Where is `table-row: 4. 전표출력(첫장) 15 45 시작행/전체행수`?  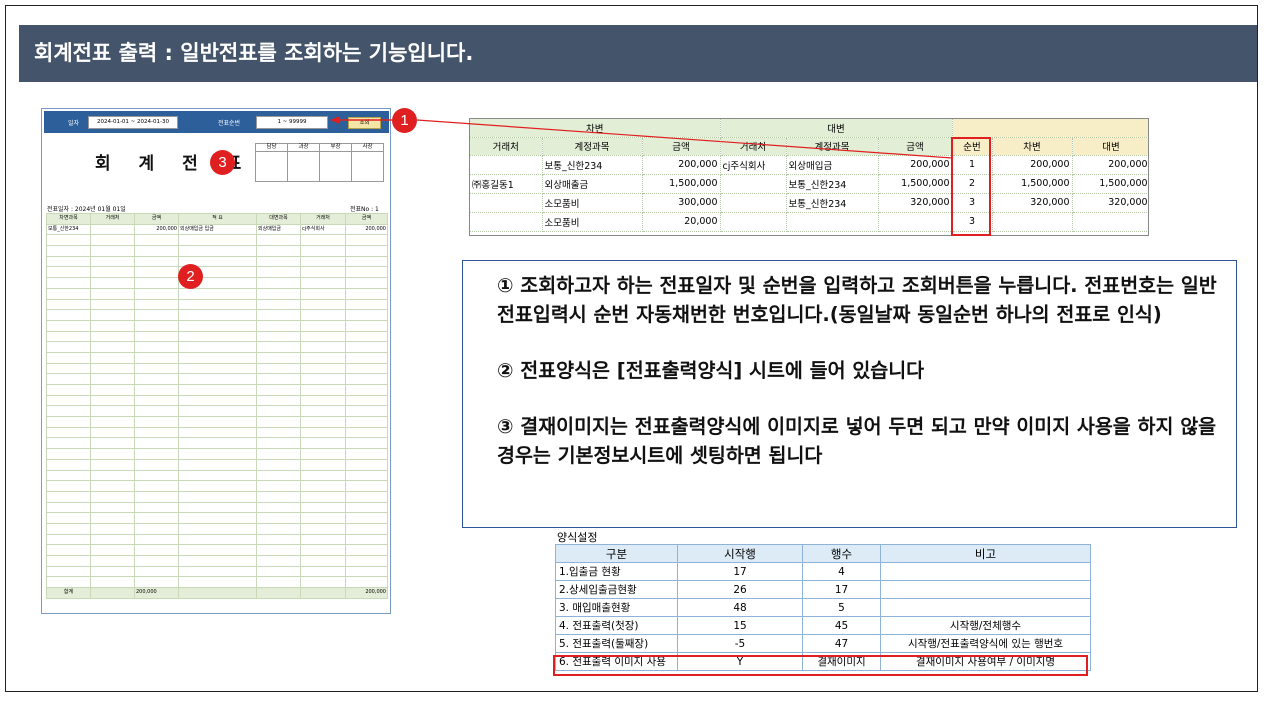
table-row: 4. 전표출력(첫장) 15 45 시작행/전체행수 is located at coordinates (823, 625).